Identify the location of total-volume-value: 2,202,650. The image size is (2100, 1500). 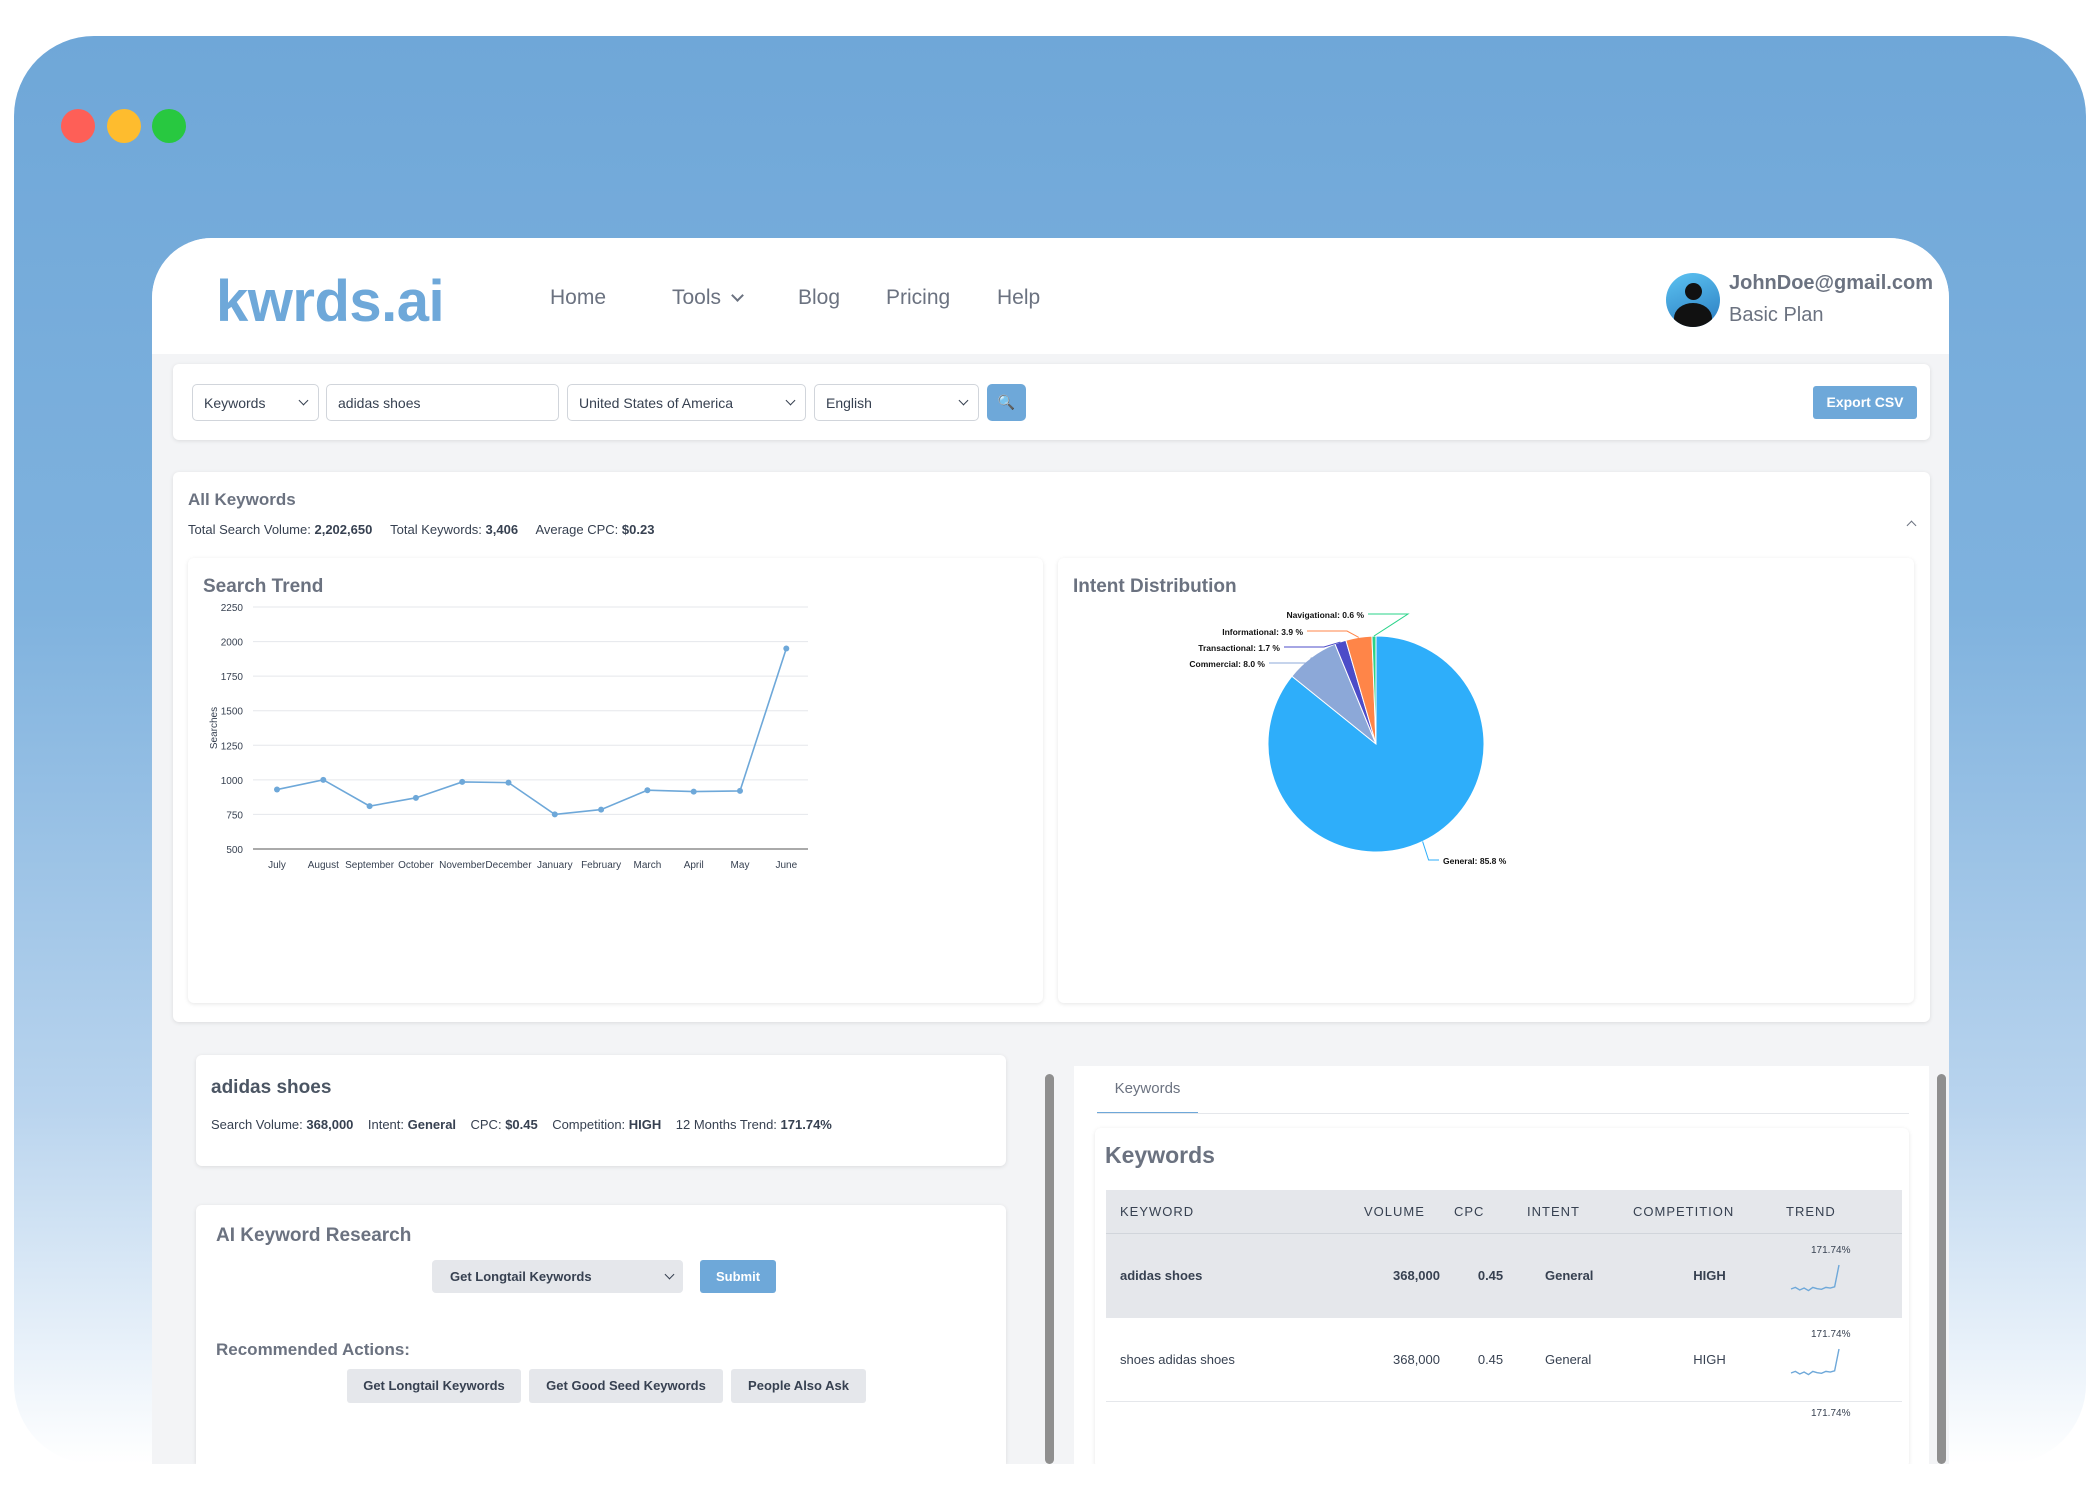
(343, 529).